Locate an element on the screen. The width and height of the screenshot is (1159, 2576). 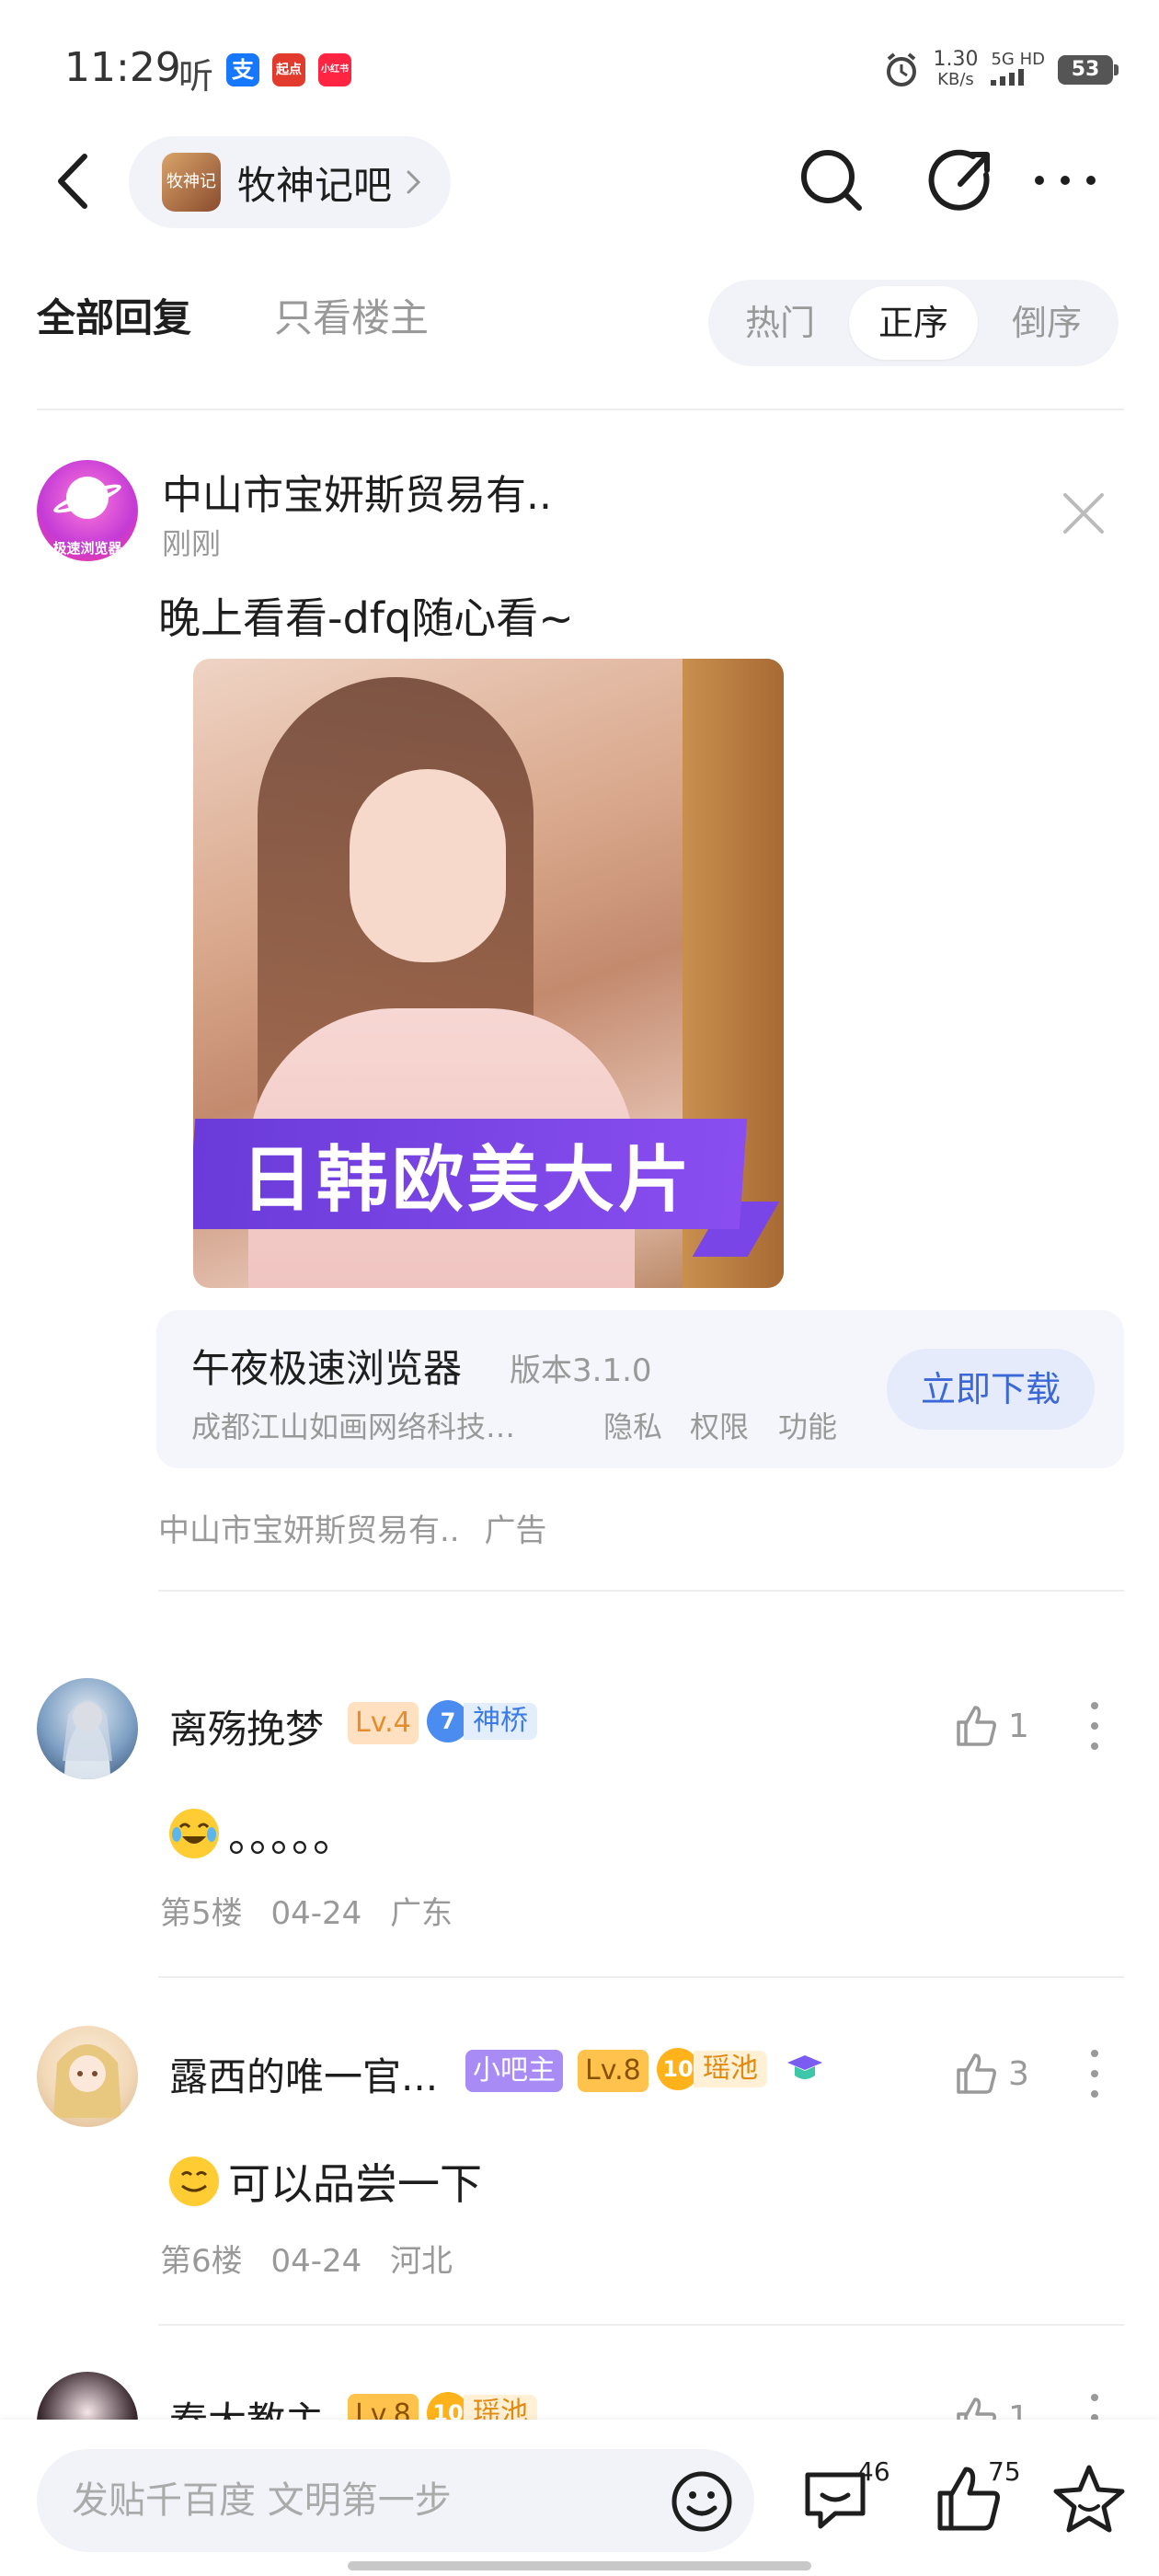
forum-avatar: 牧神记 is located at coordinates (191, 182).